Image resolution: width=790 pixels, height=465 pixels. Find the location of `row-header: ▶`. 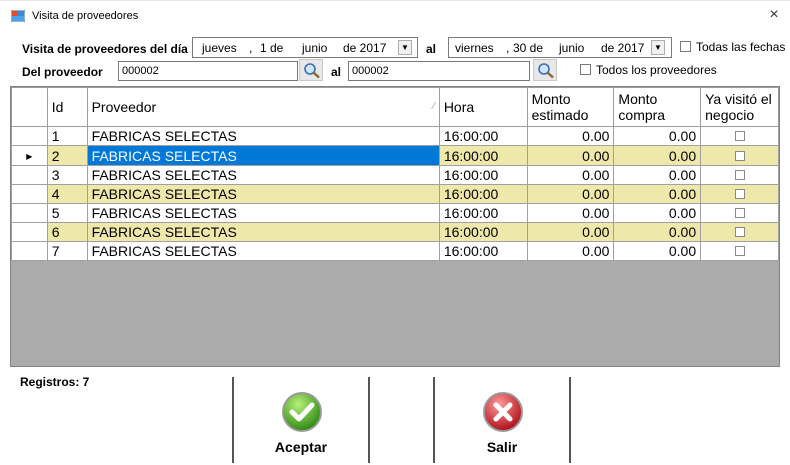

row-header: ▶ is located at coordinates (29, 155).